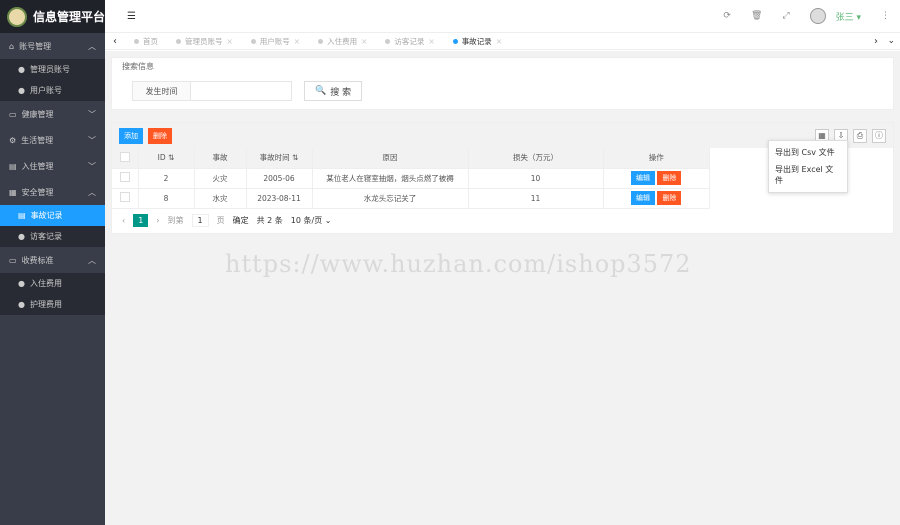 This screenshot has height=525, width=900. I want to click on fullscreen-icon: ⤢, so click(785, 16).